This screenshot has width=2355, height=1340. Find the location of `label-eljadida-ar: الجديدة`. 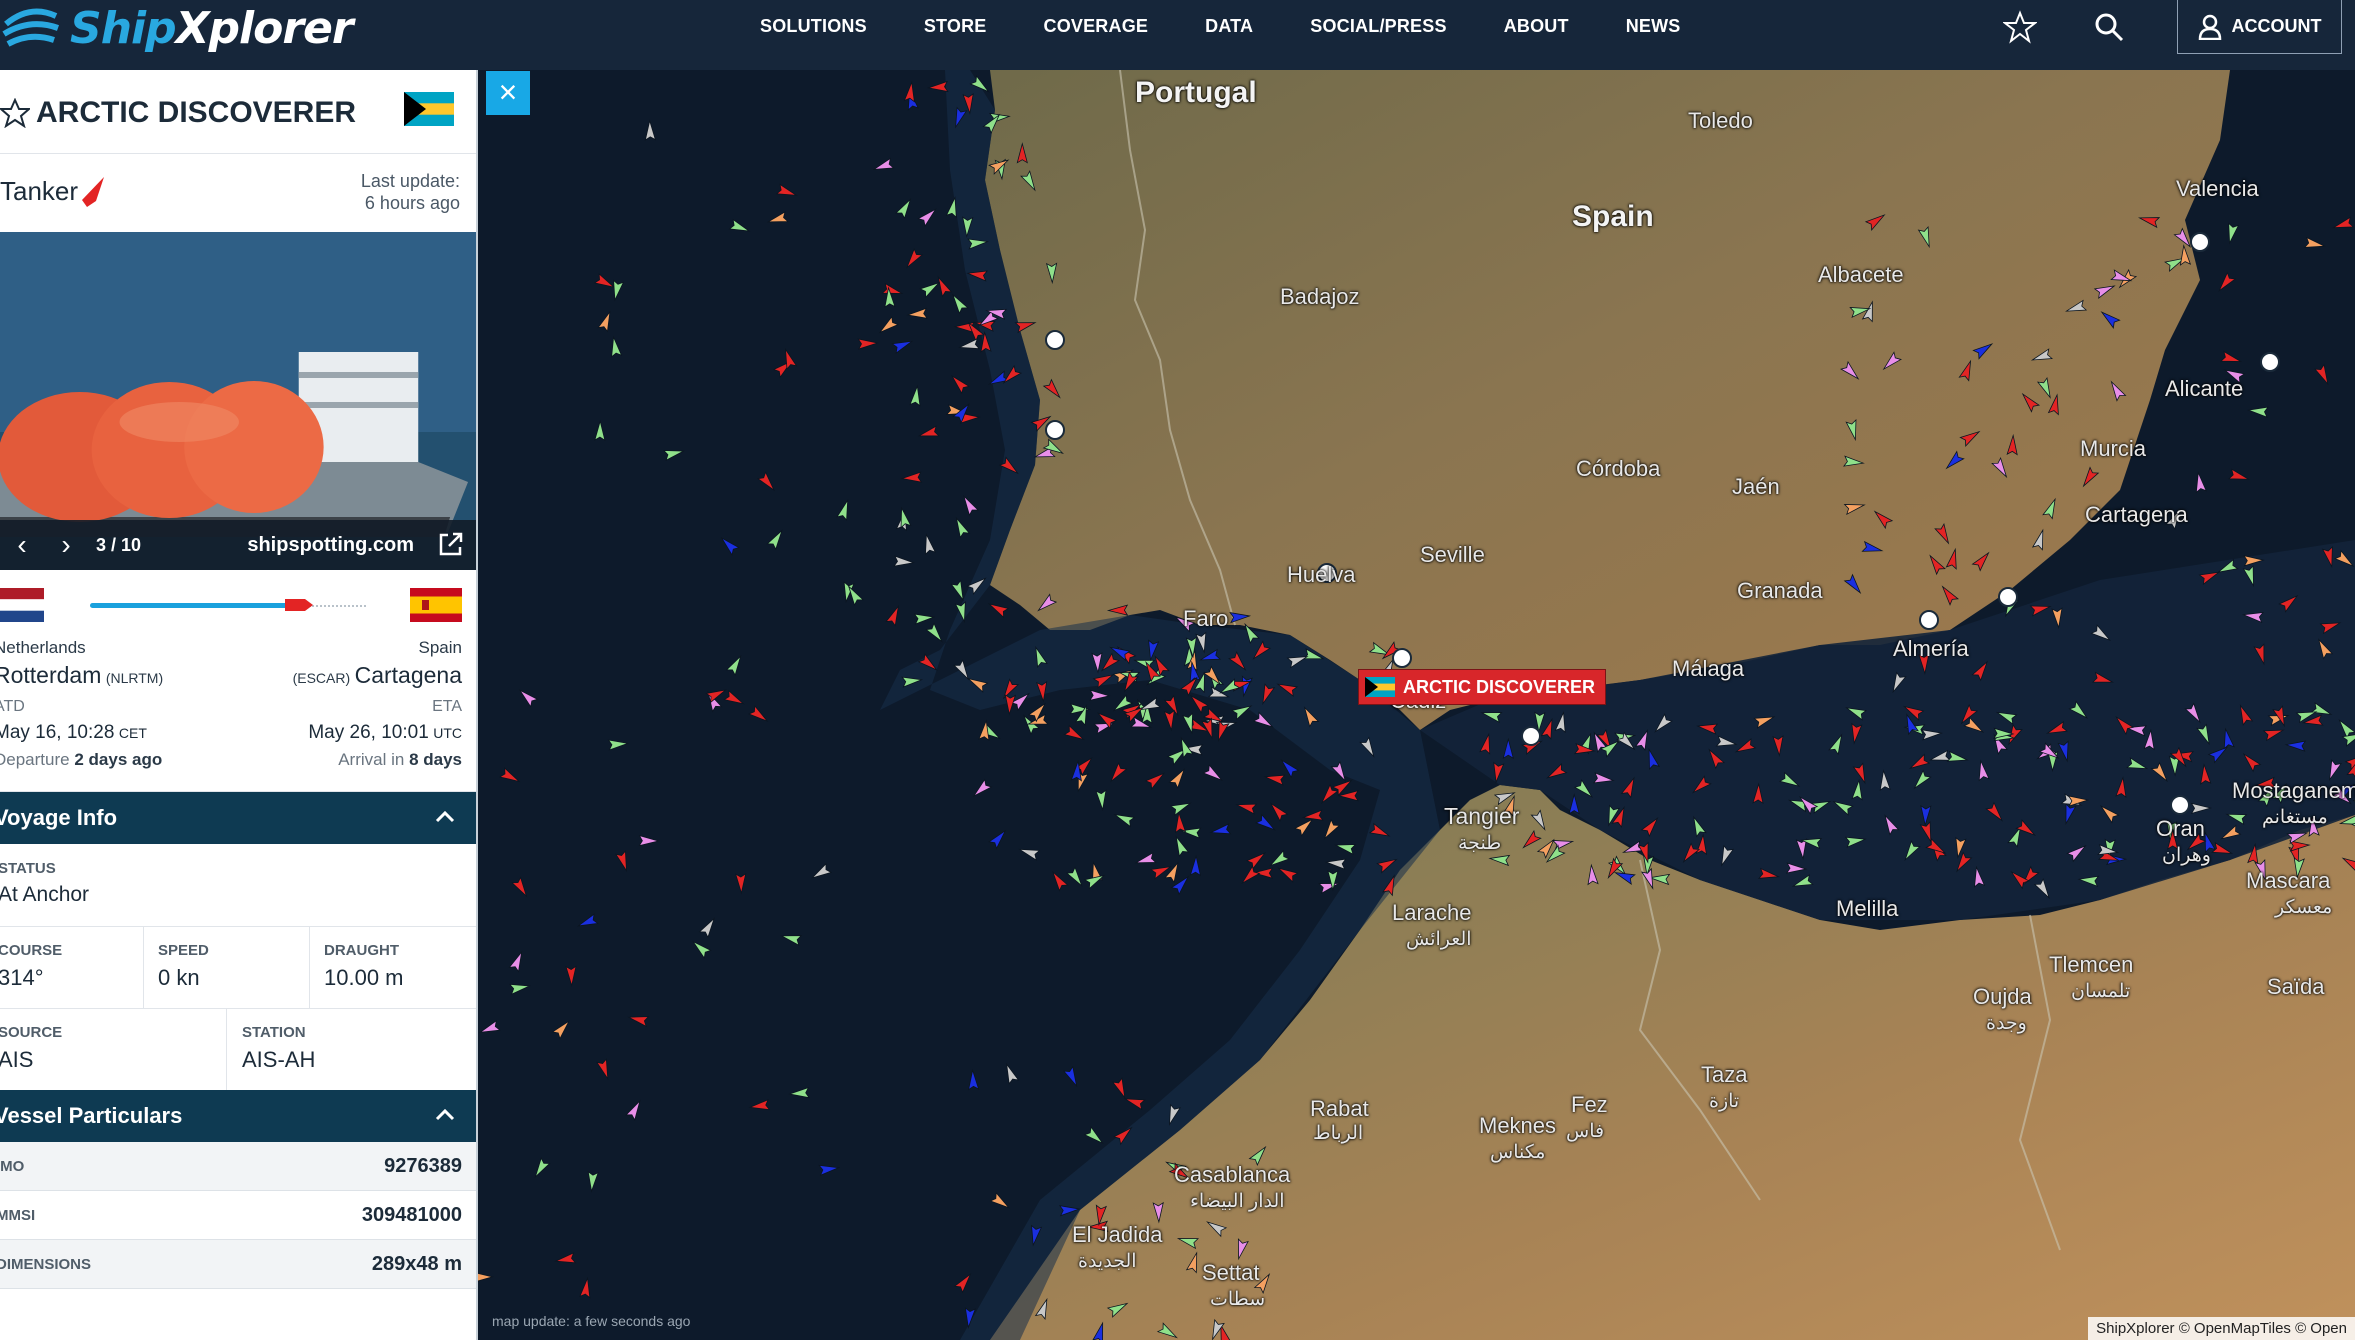

label-eljadida-ar: الجديدة is located at coordinates (1107, 1261).